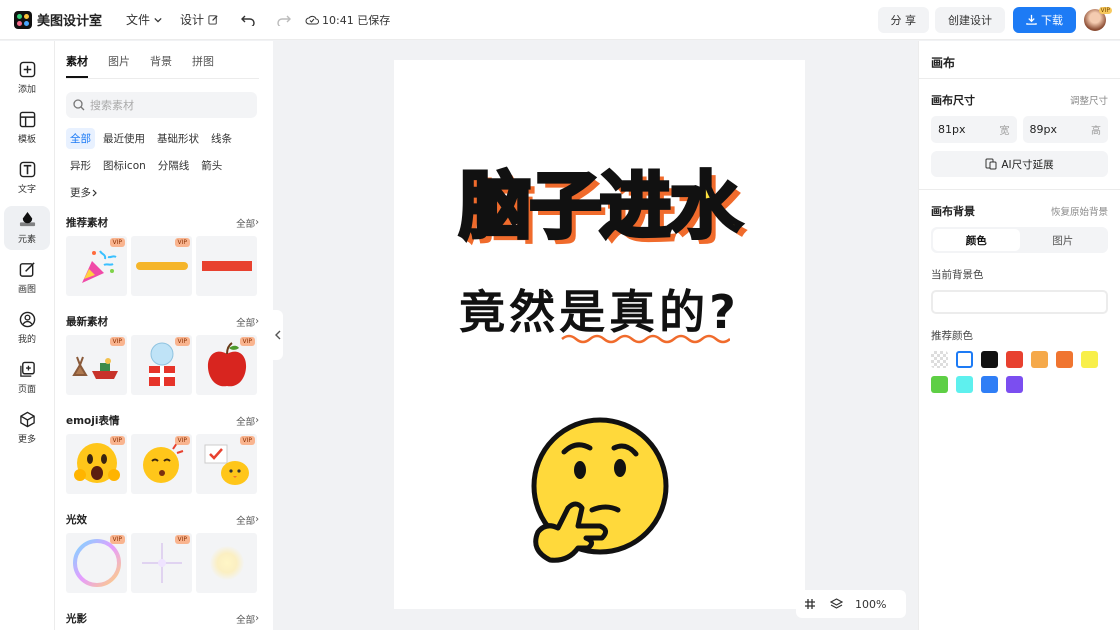  Describe the element at coordinates (165, 105) in the screenshot. I see `search-input` at that location.